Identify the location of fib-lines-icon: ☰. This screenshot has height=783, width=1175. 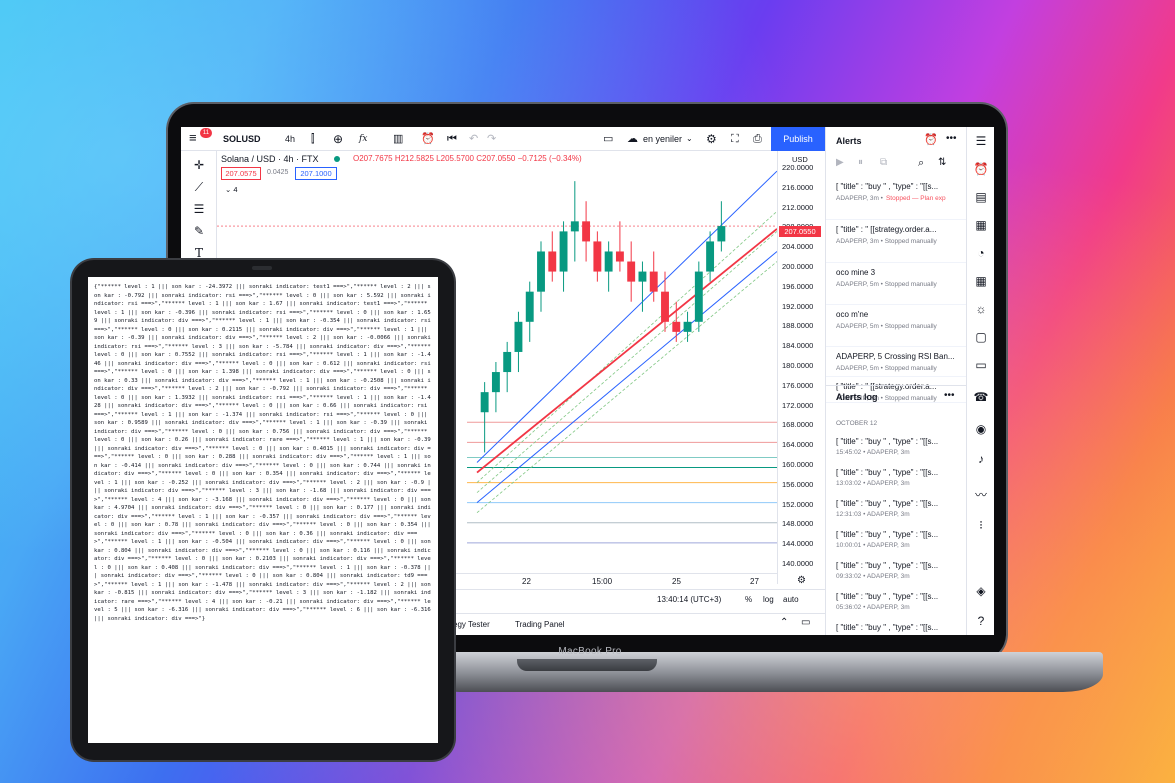
(199, 209).